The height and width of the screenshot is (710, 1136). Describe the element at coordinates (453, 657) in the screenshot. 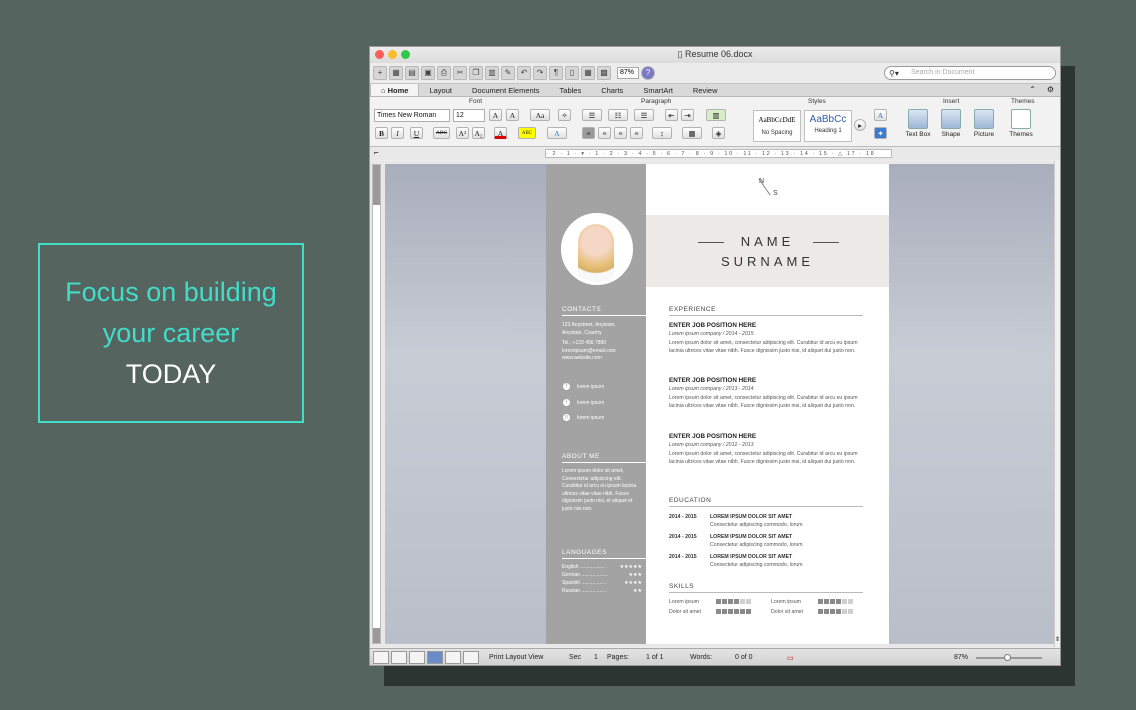

I see `notebook-view-button` at that location.